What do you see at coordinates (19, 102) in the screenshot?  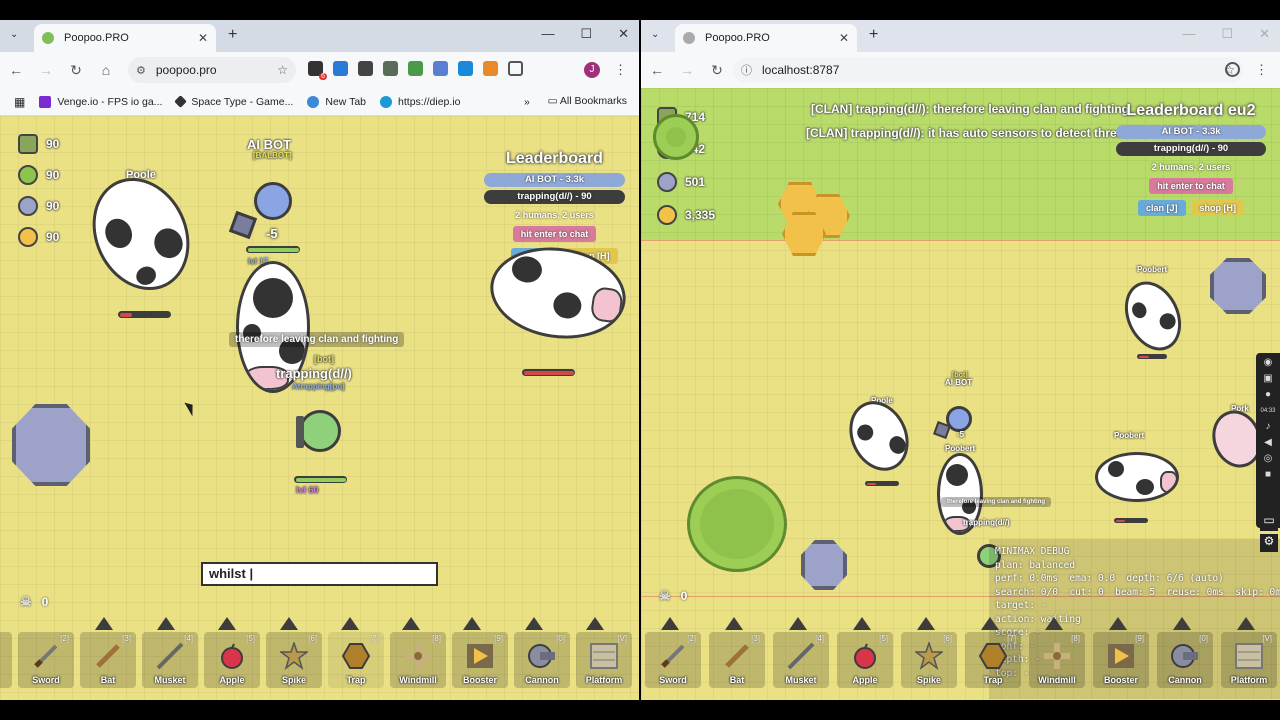 I see `apps-grid-icon: ▦` at bounding box center [19, 102].